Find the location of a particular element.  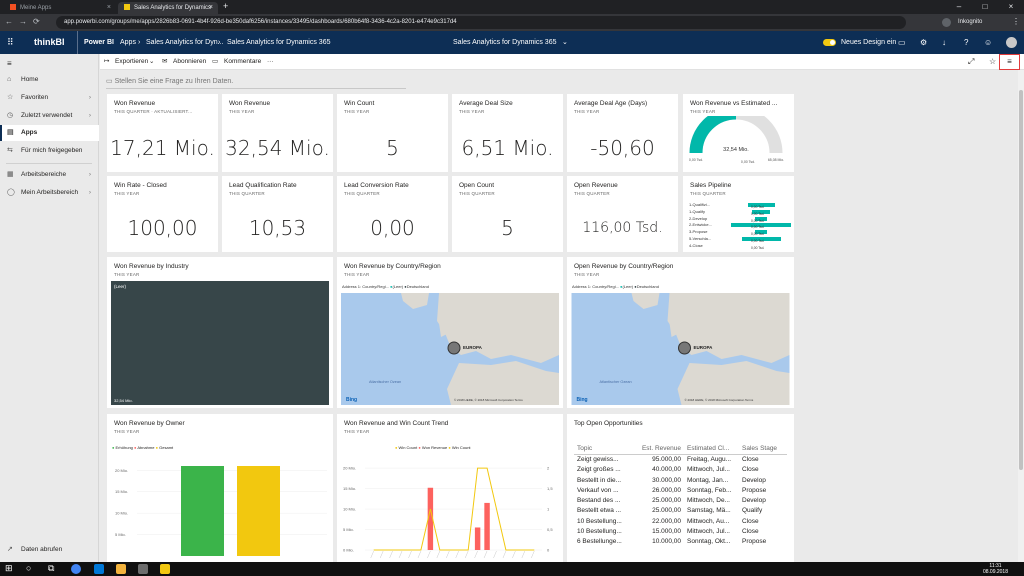

more-button: ··· is located at coordinates (270, 62).